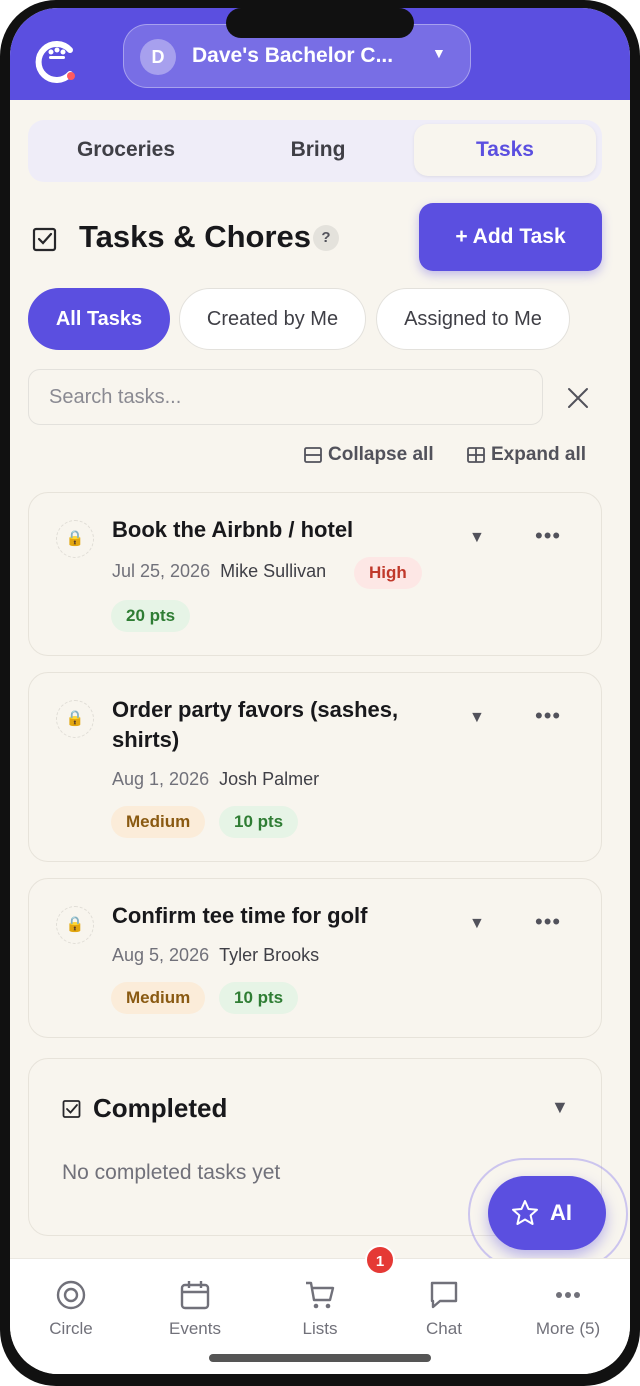  Describe the element at coordinates (547, 1213) in the screenshot. I see `ai-assistant-button: AI` at that location.